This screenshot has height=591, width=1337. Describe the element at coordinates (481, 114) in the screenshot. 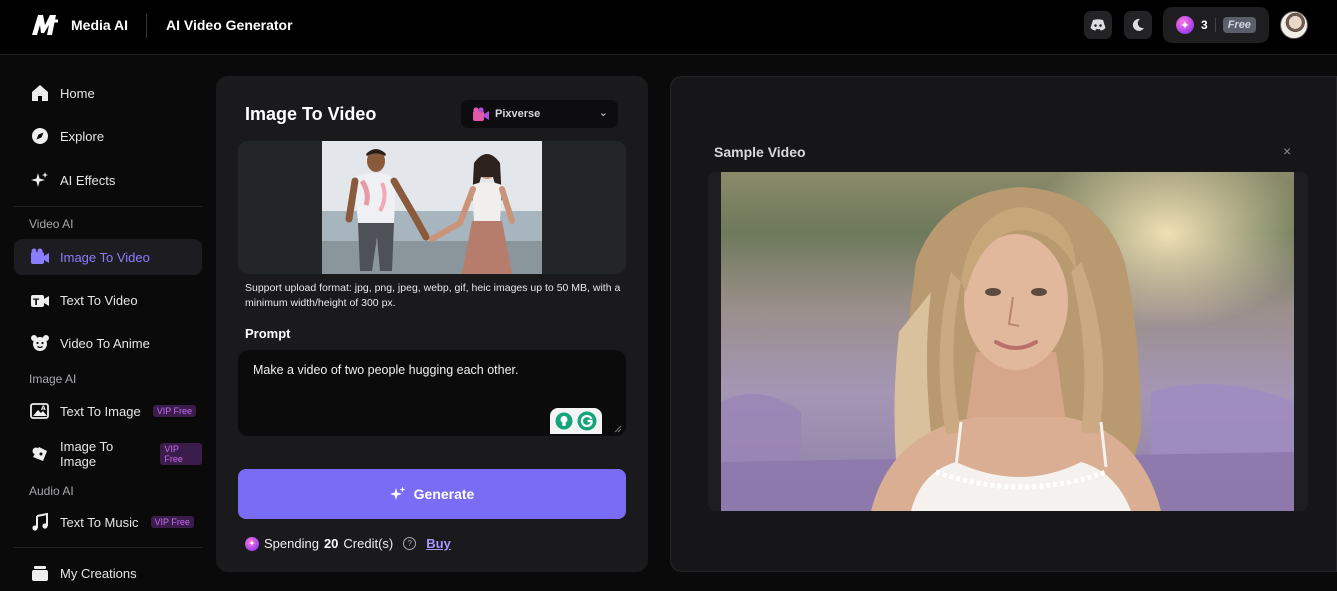

I see `pixverse-logo-icon` at that location.